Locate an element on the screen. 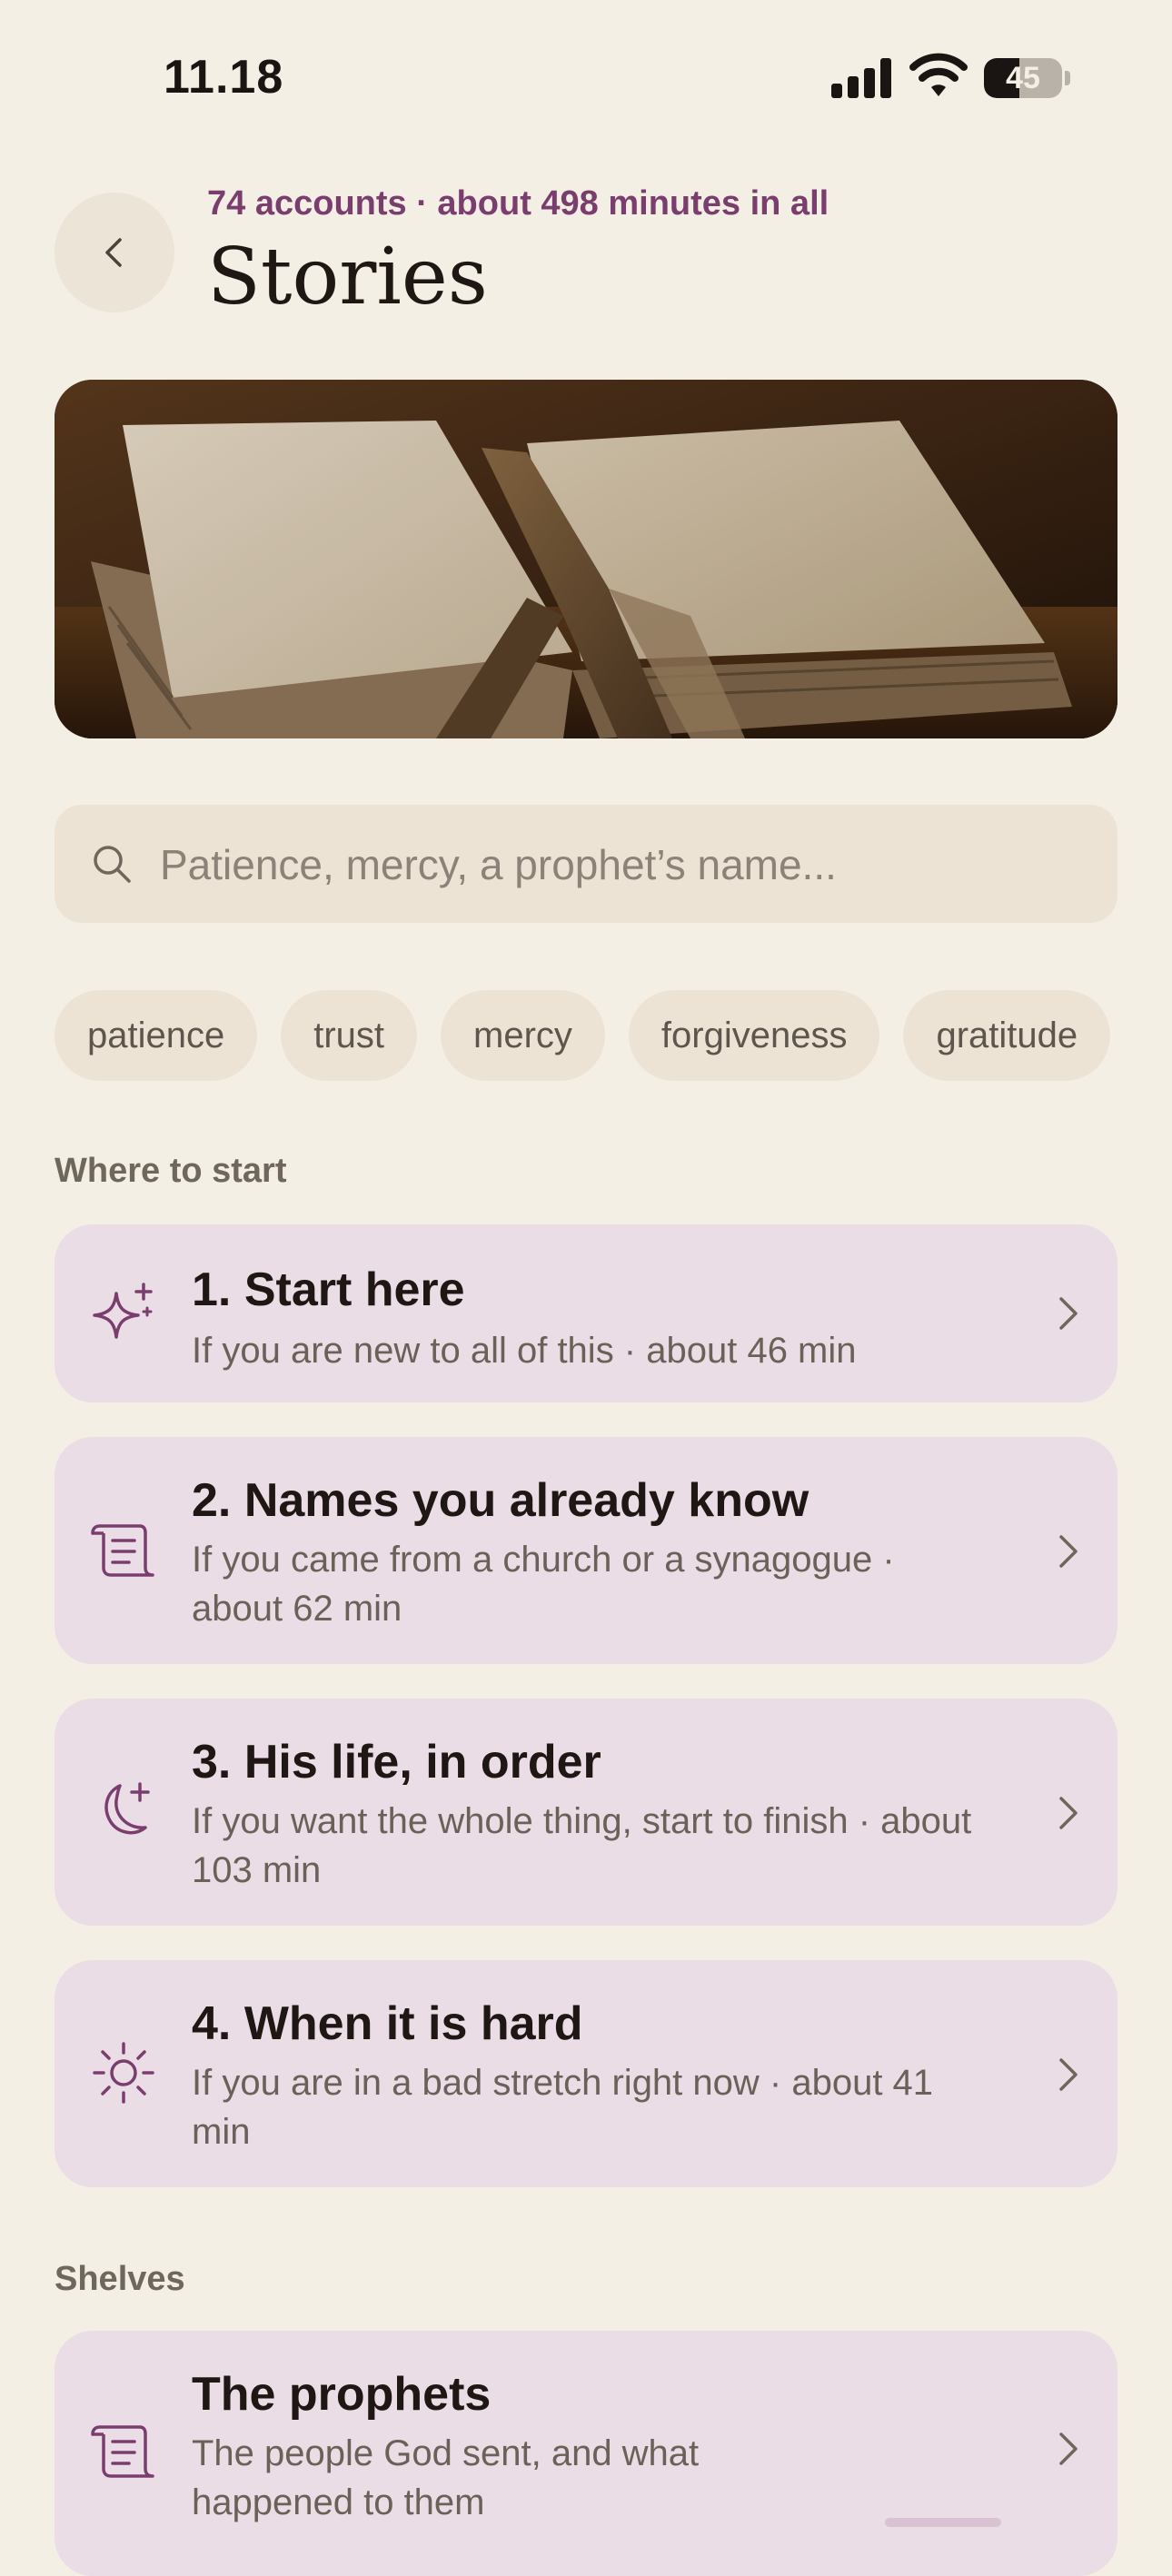  start-item-title: 3. His life, in order is located at coordinates (396, 1762).